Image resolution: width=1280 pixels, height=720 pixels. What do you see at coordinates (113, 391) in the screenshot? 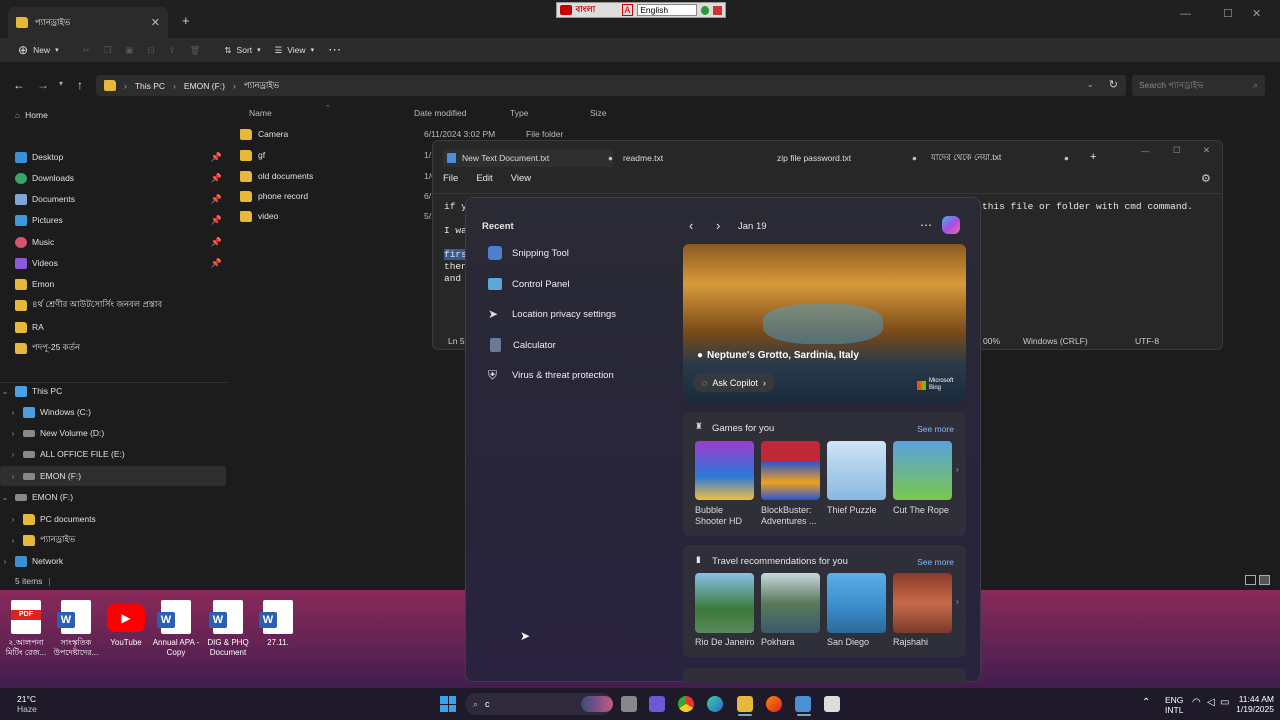
I see `nav-this-pc: ⌄ This PC` at bounding box center [113, 391].